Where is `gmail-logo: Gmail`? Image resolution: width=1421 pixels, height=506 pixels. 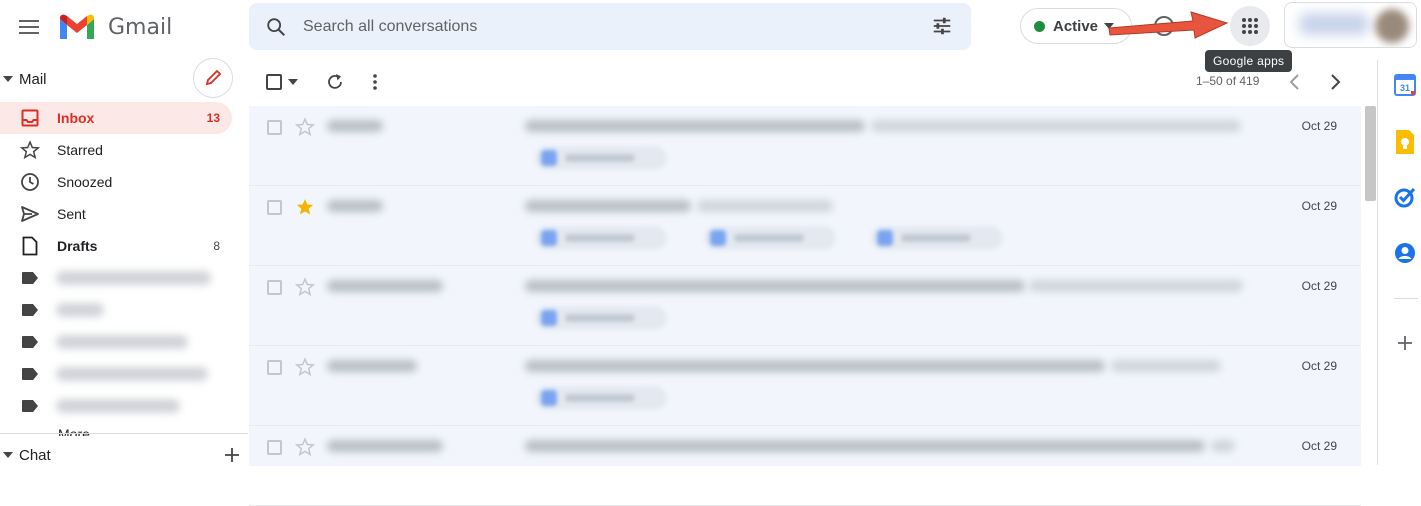 gmail-logo: Gmail is located at coordinates (115, 27).